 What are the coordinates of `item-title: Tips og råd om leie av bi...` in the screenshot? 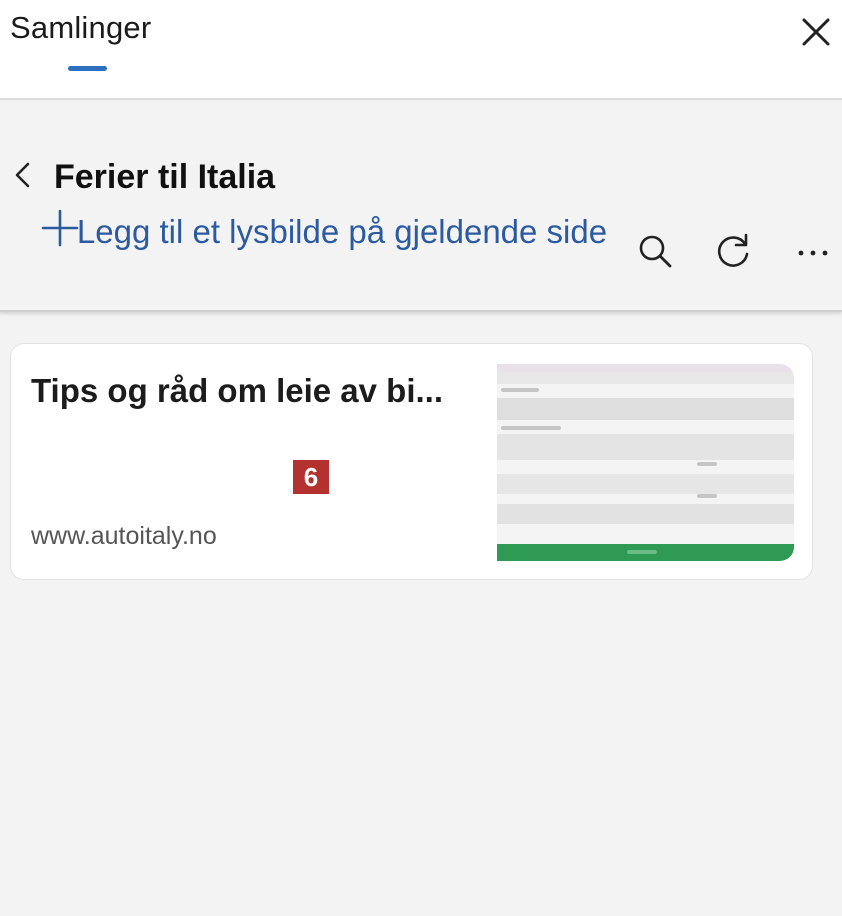 It's located at (237, 390).